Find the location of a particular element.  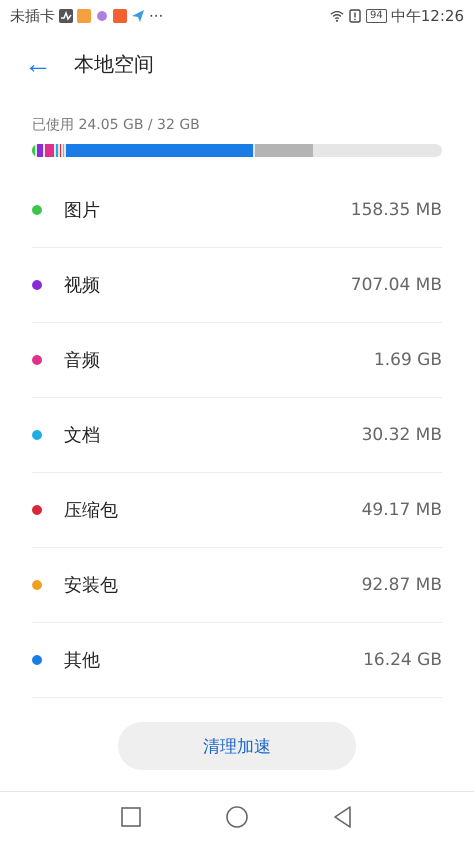

category-size: 30.32 MB is located at coordinates (402, 435).